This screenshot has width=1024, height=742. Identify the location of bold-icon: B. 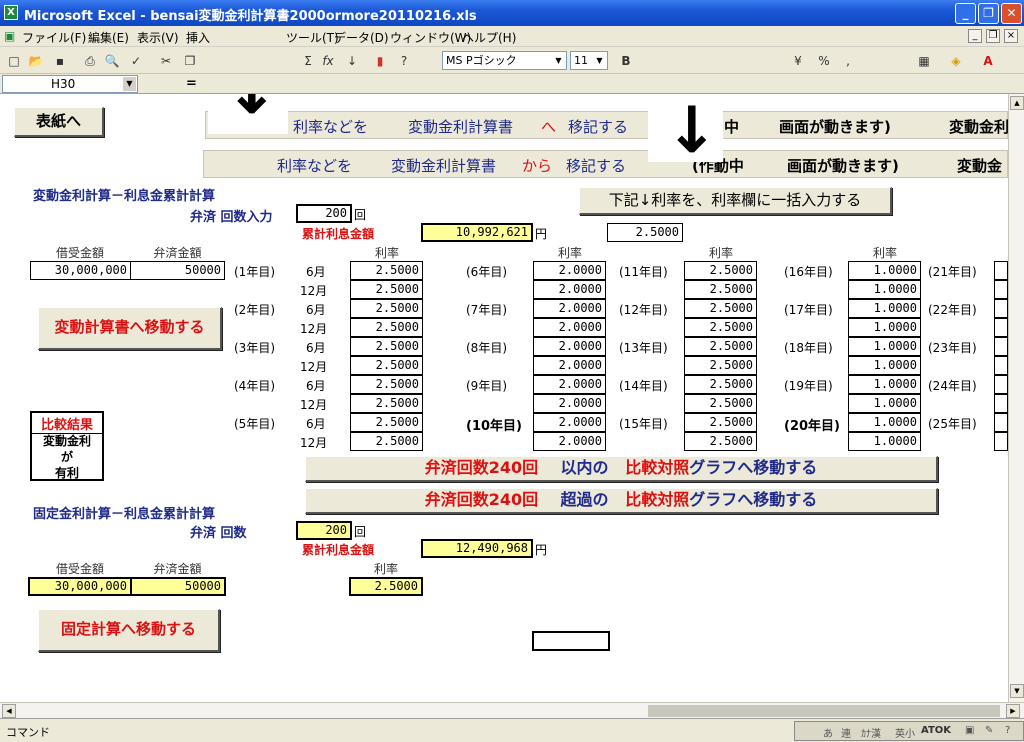
(626, 61).